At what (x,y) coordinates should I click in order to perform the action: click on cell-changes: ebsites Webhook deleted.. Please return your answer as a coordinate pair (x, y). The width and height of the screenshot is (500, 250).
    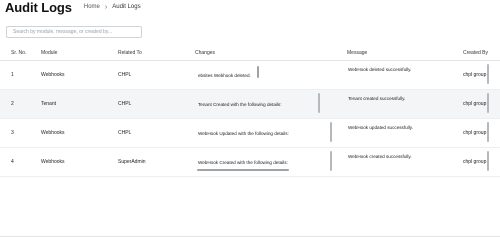
    Looking at the image, I should click on (224, 75).